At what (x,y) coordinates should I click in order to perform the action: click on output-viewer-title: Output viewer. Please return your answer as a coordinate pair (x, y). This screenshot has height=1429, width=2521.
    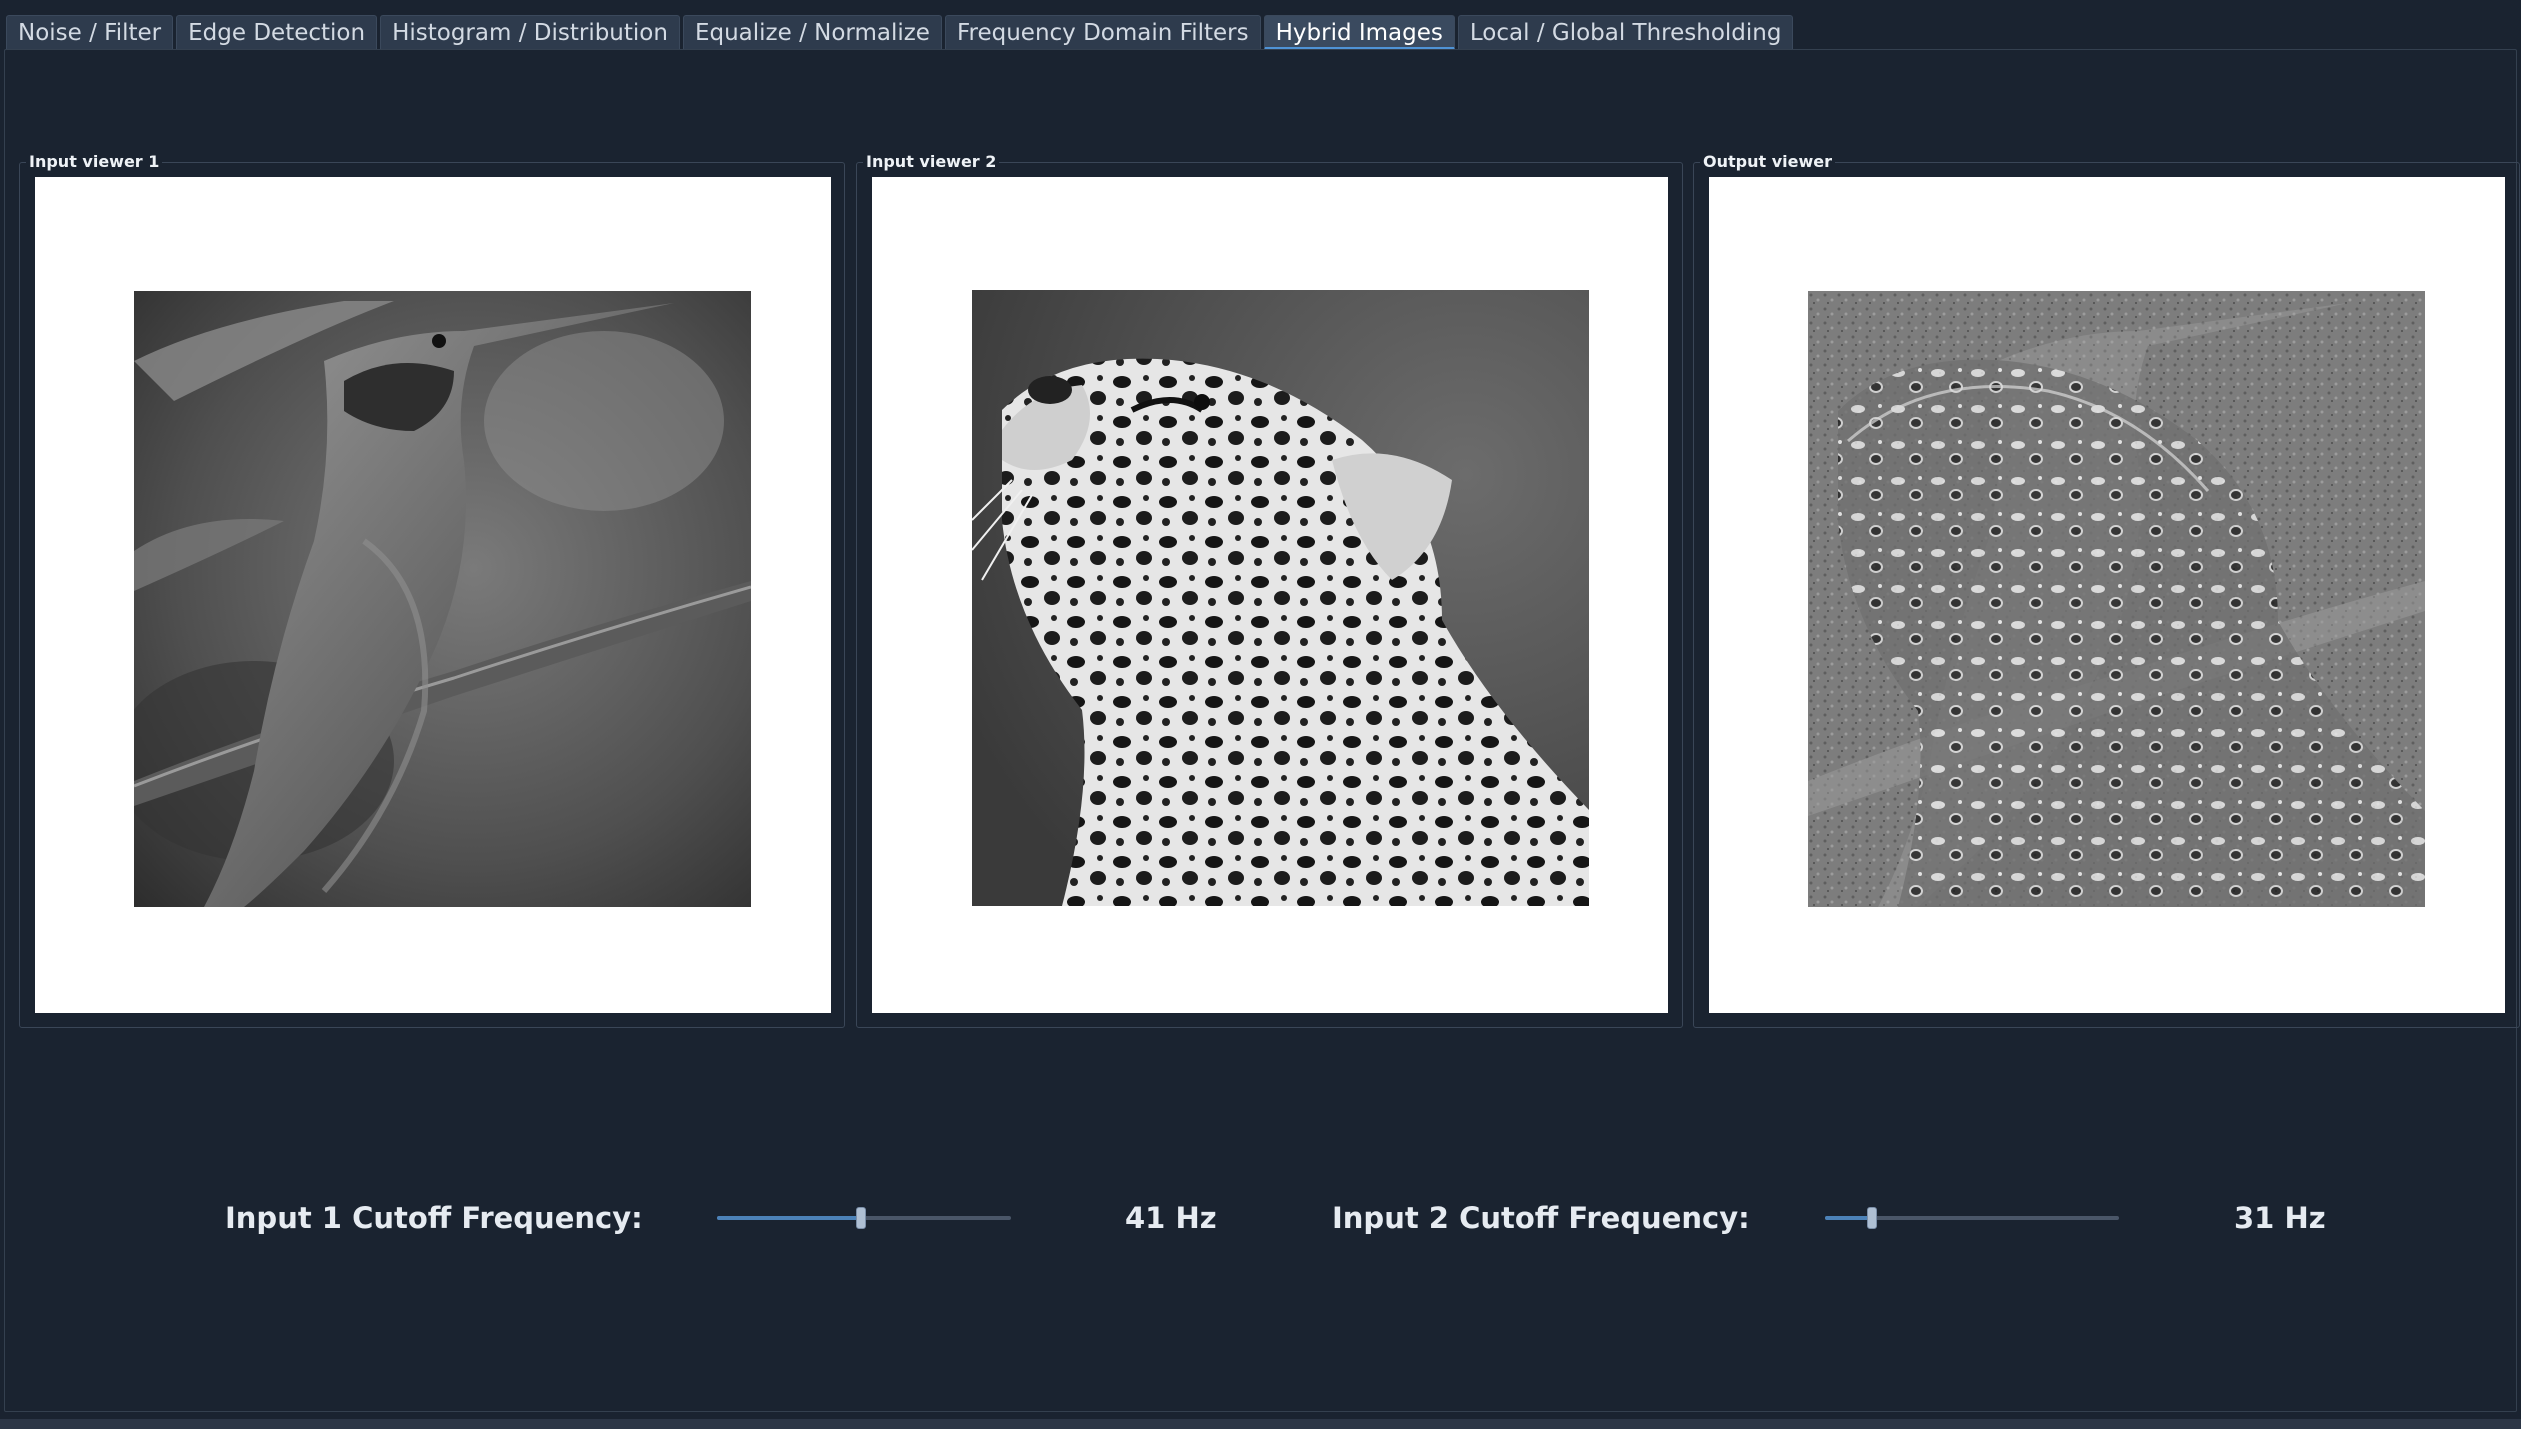
    Looking at the image, I should click on (1767, 162).